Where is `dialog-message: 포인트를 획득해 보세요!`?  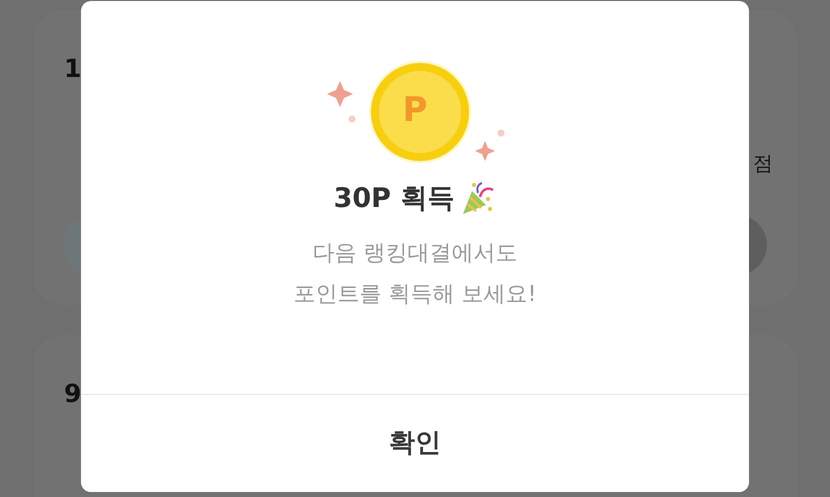 dialog-message: 포인트를 획득해 보세요! is located at coordinates (415, 294).